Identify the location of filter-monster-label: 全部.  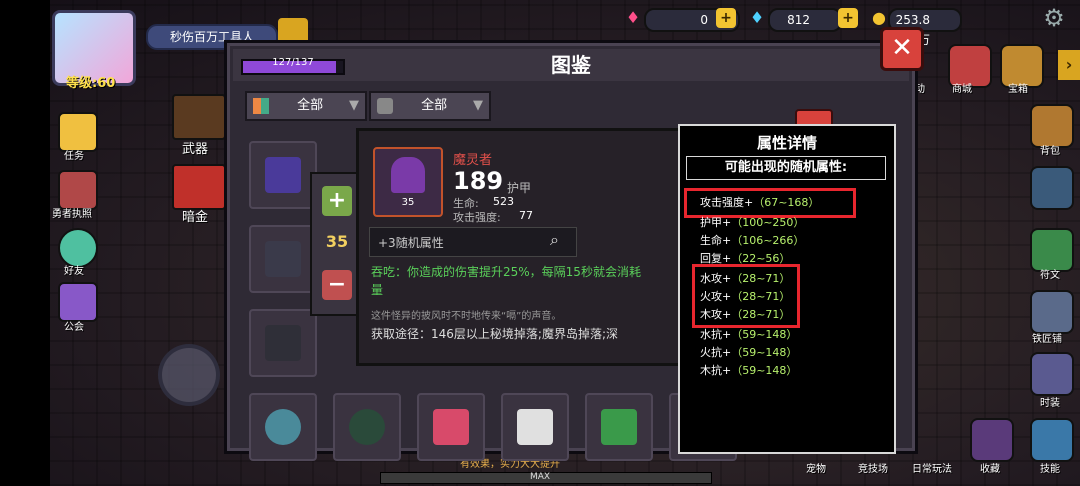
(434, 105).